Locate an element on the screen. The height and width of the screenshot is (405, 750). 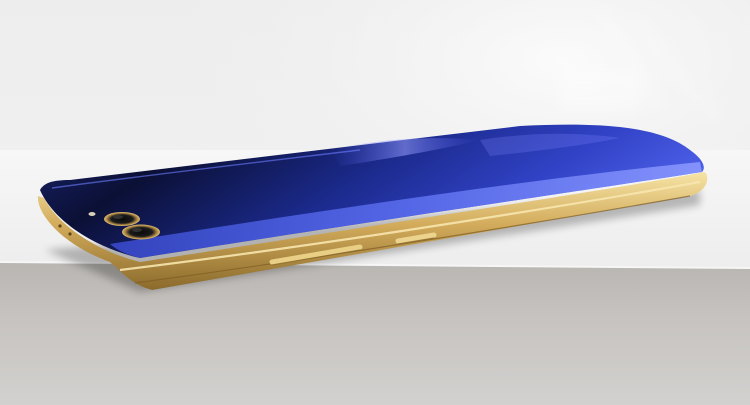
microphone-hole is located at coordinates (60, 226).